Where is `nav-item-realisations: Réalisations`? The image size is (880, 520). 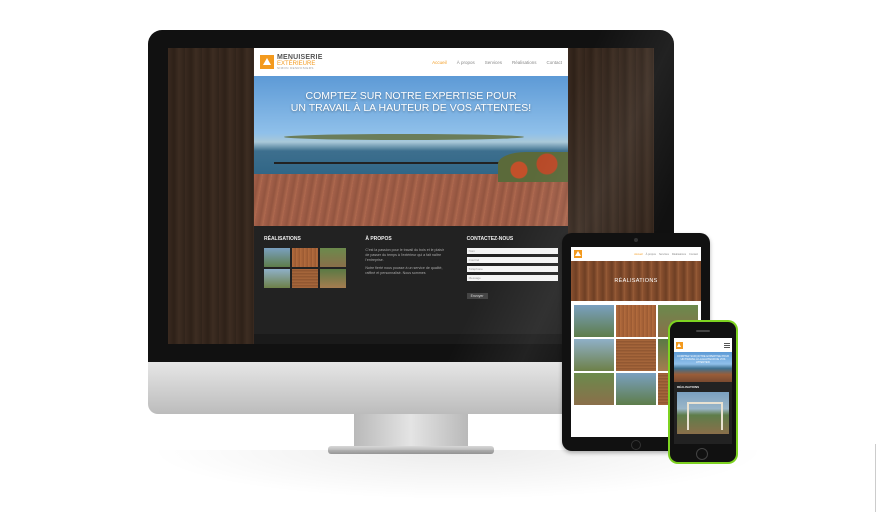
nav-item-realisations: Réalisations is located at coordinates (524, 62).